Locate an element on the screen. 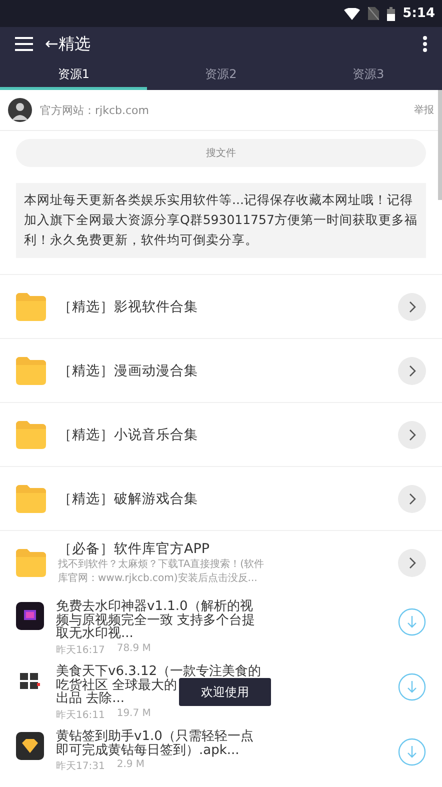  site-label: 官方网站：rjkcb.com is located at coordinates (94, 110).